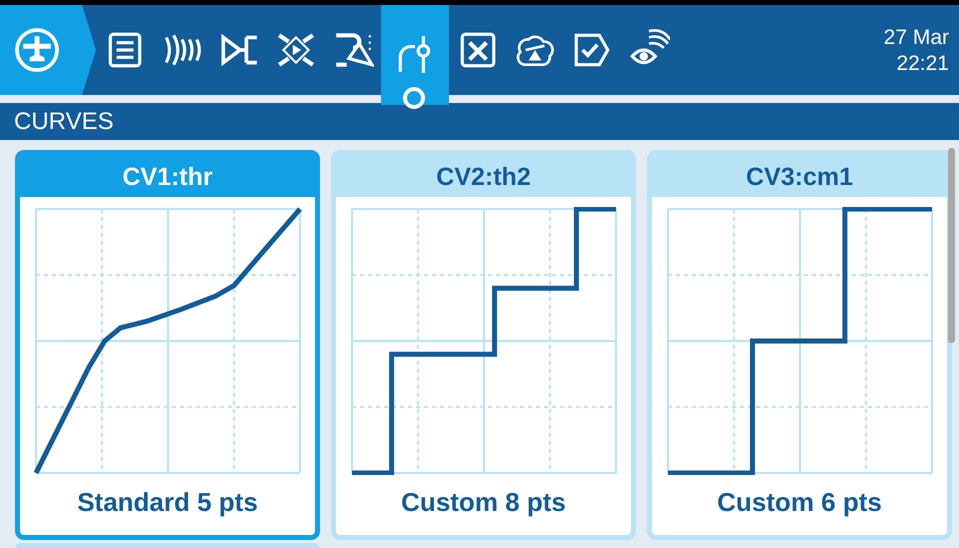 The width and height of the screenshot is (959, 548). Describe the element at coordinates (799, 502) in the screenshot. I see `curve-type: Custom 6 pts` at that location.